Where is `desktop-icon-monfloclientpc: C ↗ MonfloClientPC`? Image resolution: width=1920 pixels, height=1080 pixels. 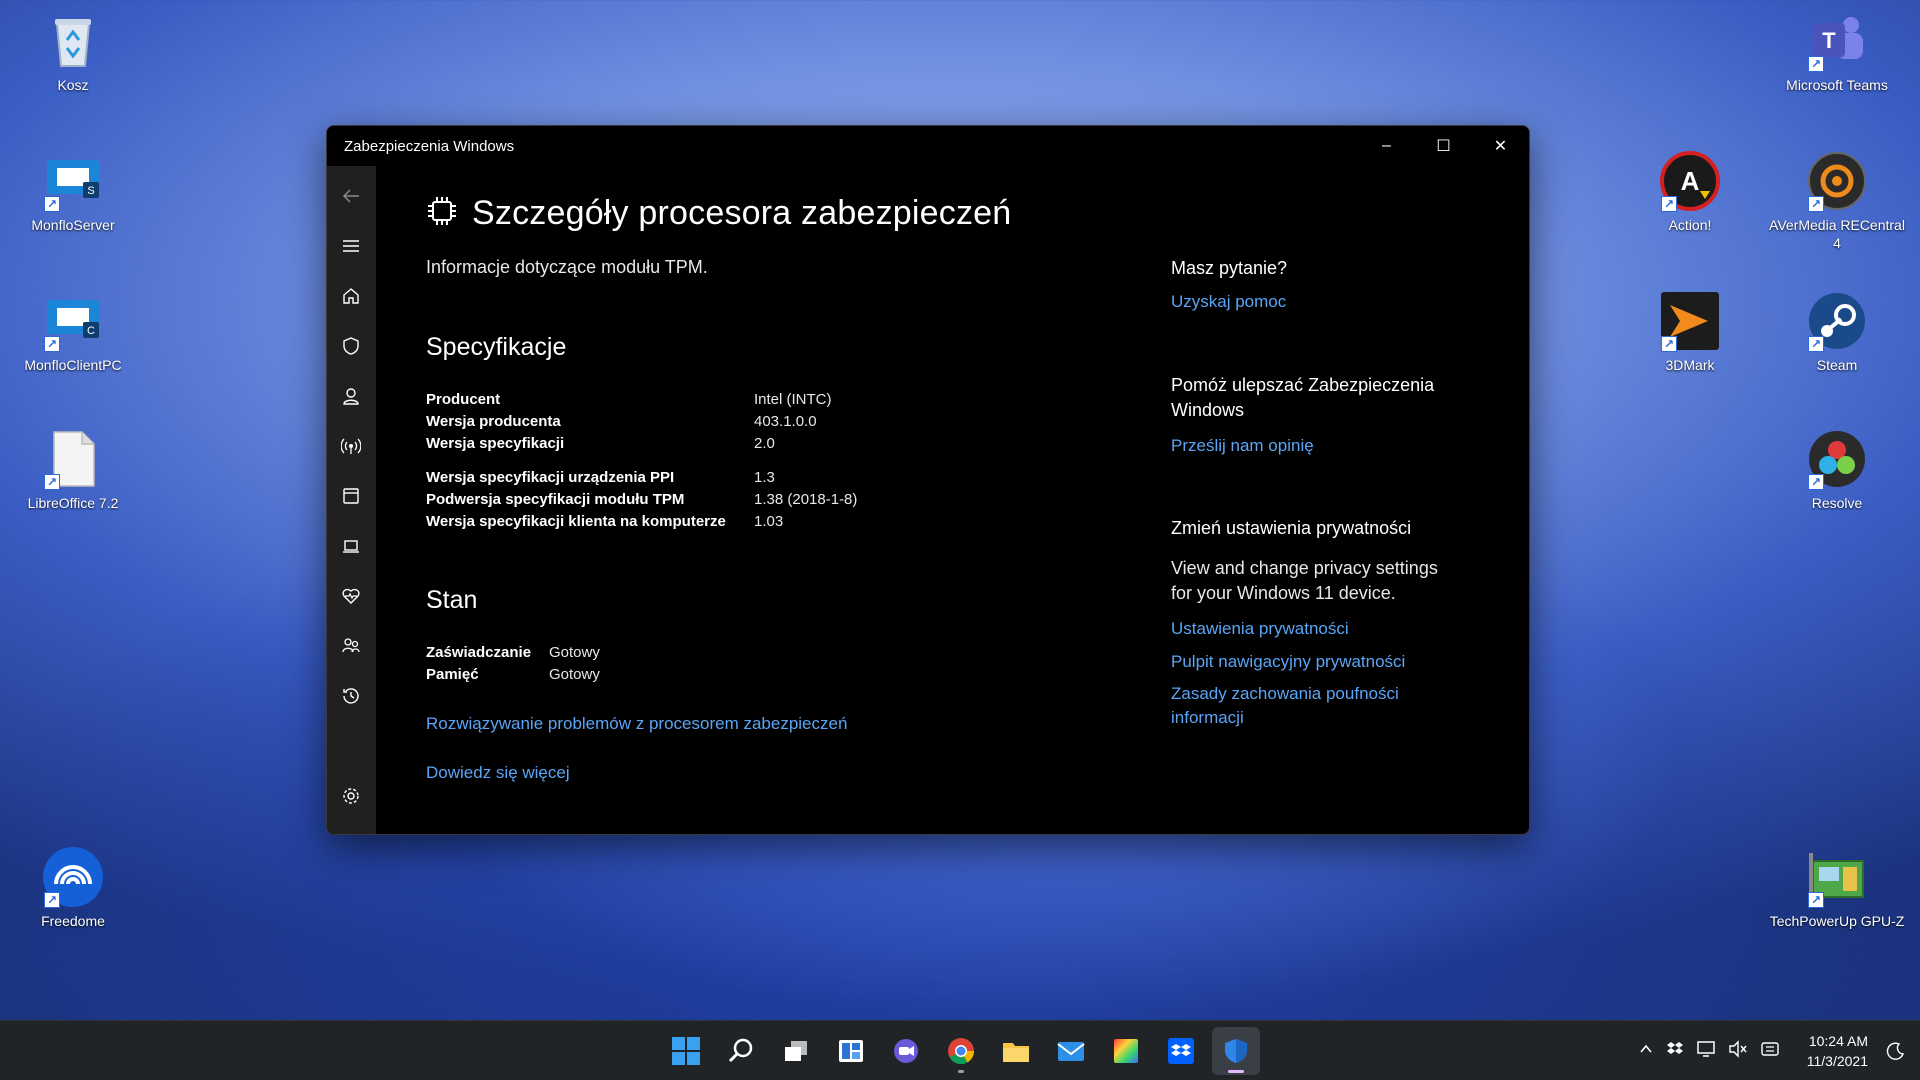
desktop-icon-monfloclientpc: C ↗ MonfloClientPC is located at coordinates (73, 332).